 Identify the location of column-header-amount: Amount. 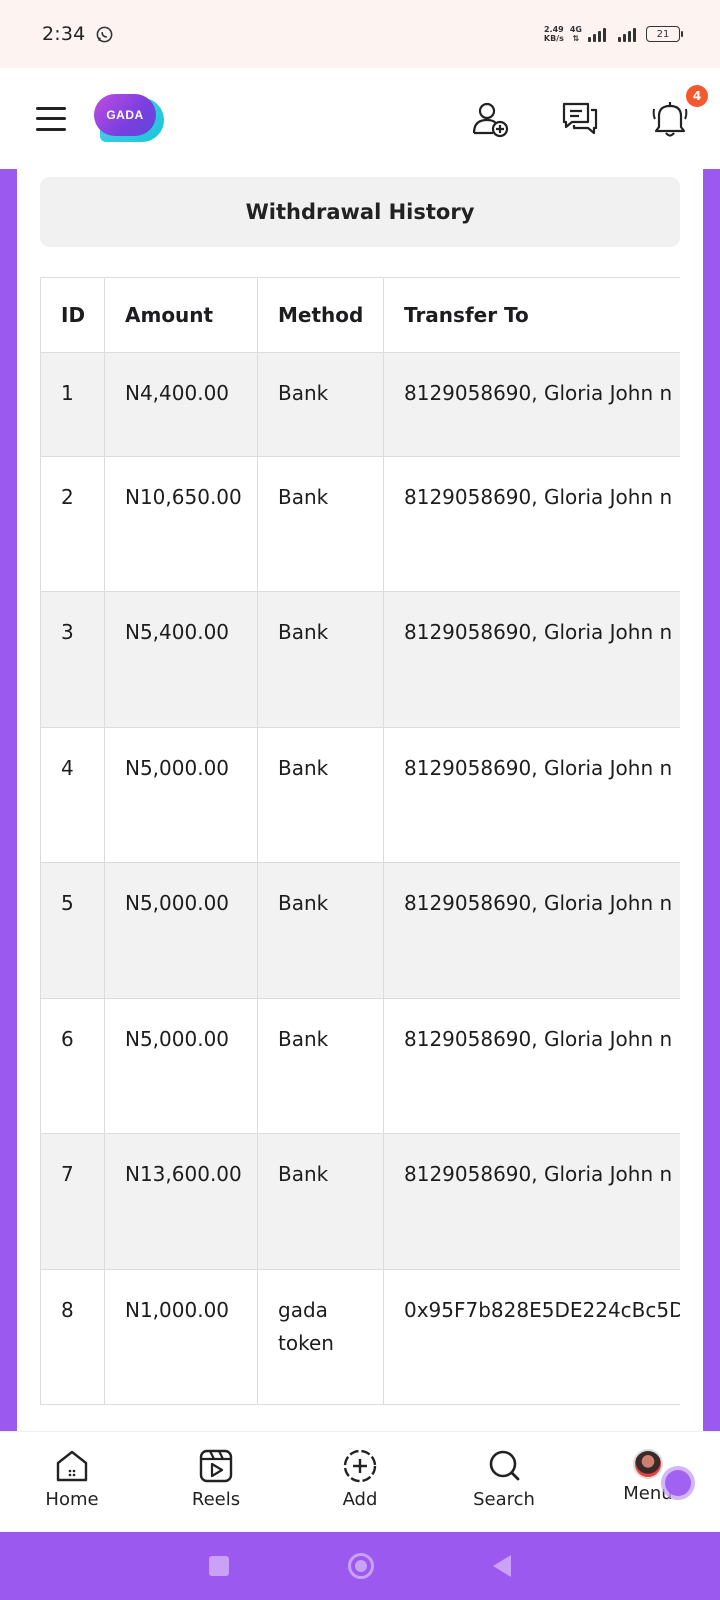
(181, 315).